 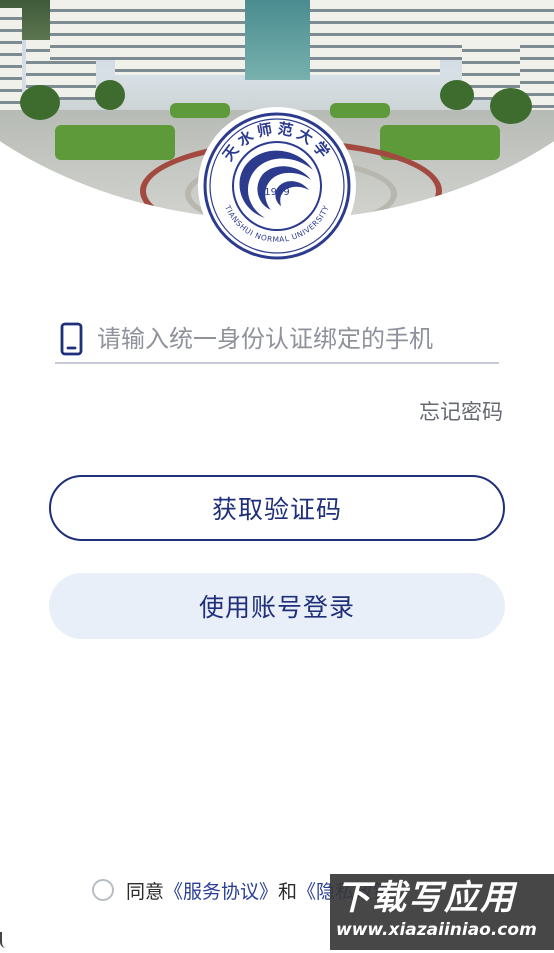 I want to click on phone-input, so click(x=298, y=339).